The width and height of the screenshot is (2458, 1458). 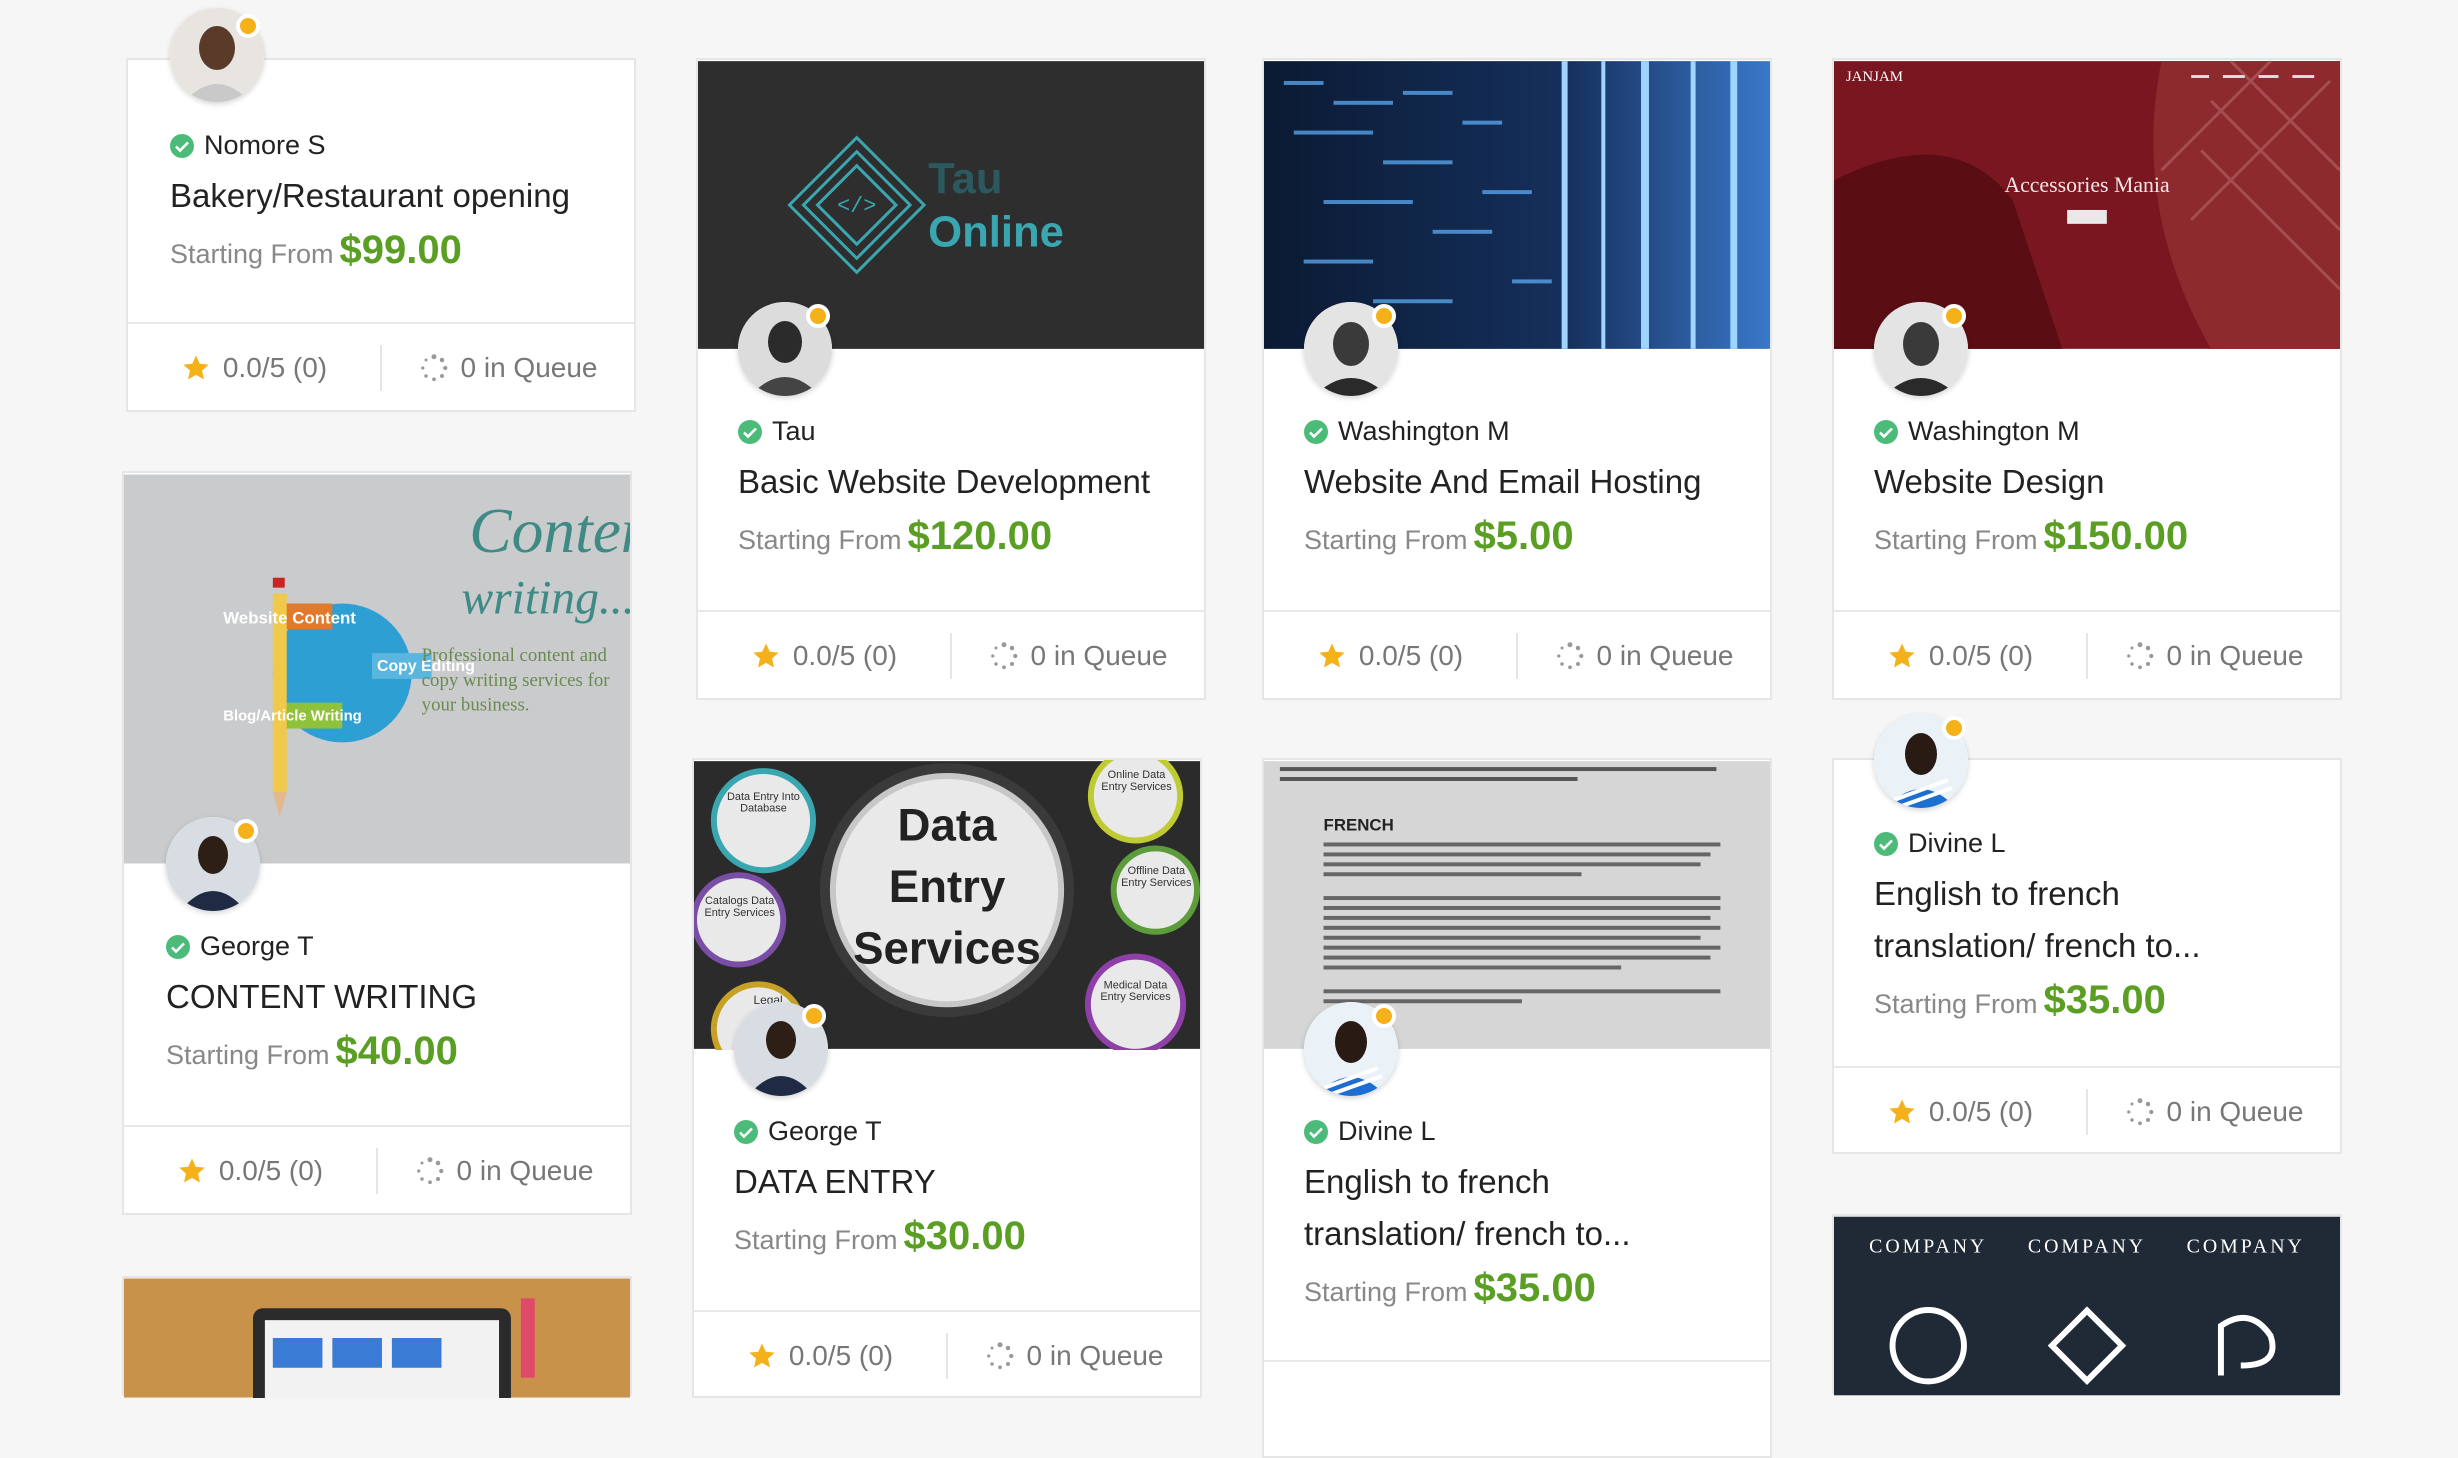 I want to click on service-card: COMPANY COMPANY COMPANY, so click(x=2087, y=1305).